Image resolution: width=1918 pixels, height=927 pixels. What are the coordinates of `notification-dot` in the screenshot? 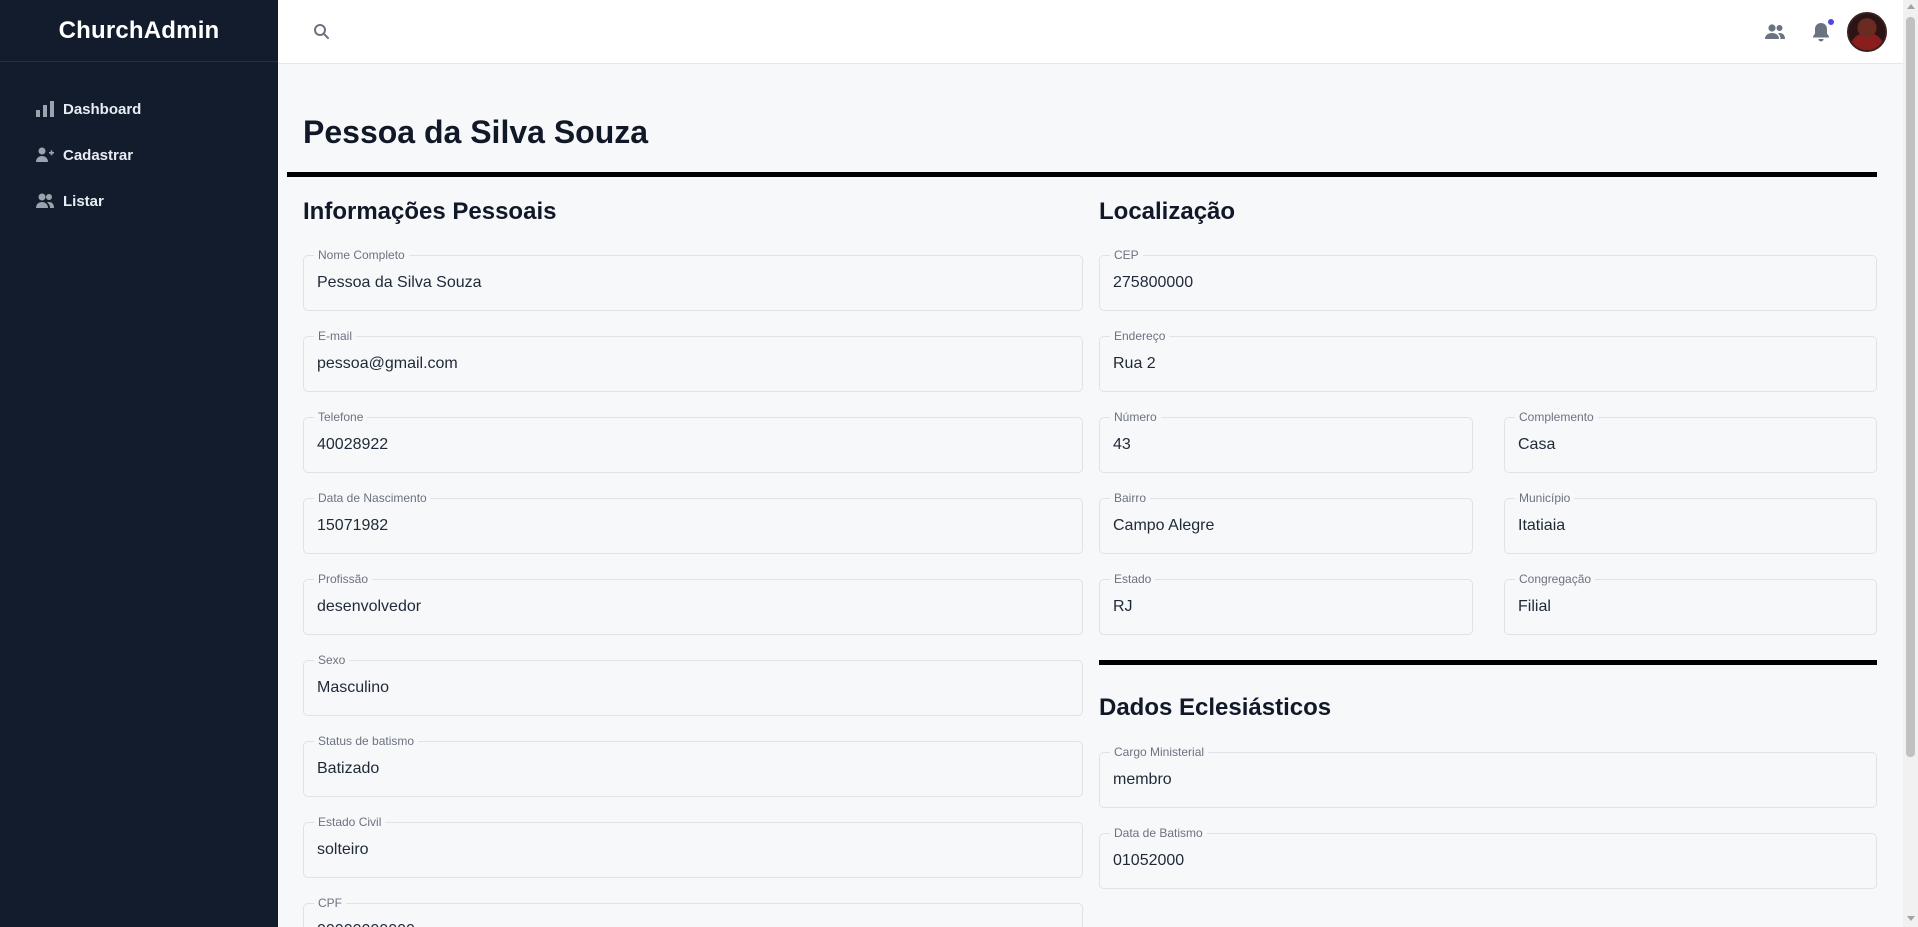 It's located at (1831, 22).